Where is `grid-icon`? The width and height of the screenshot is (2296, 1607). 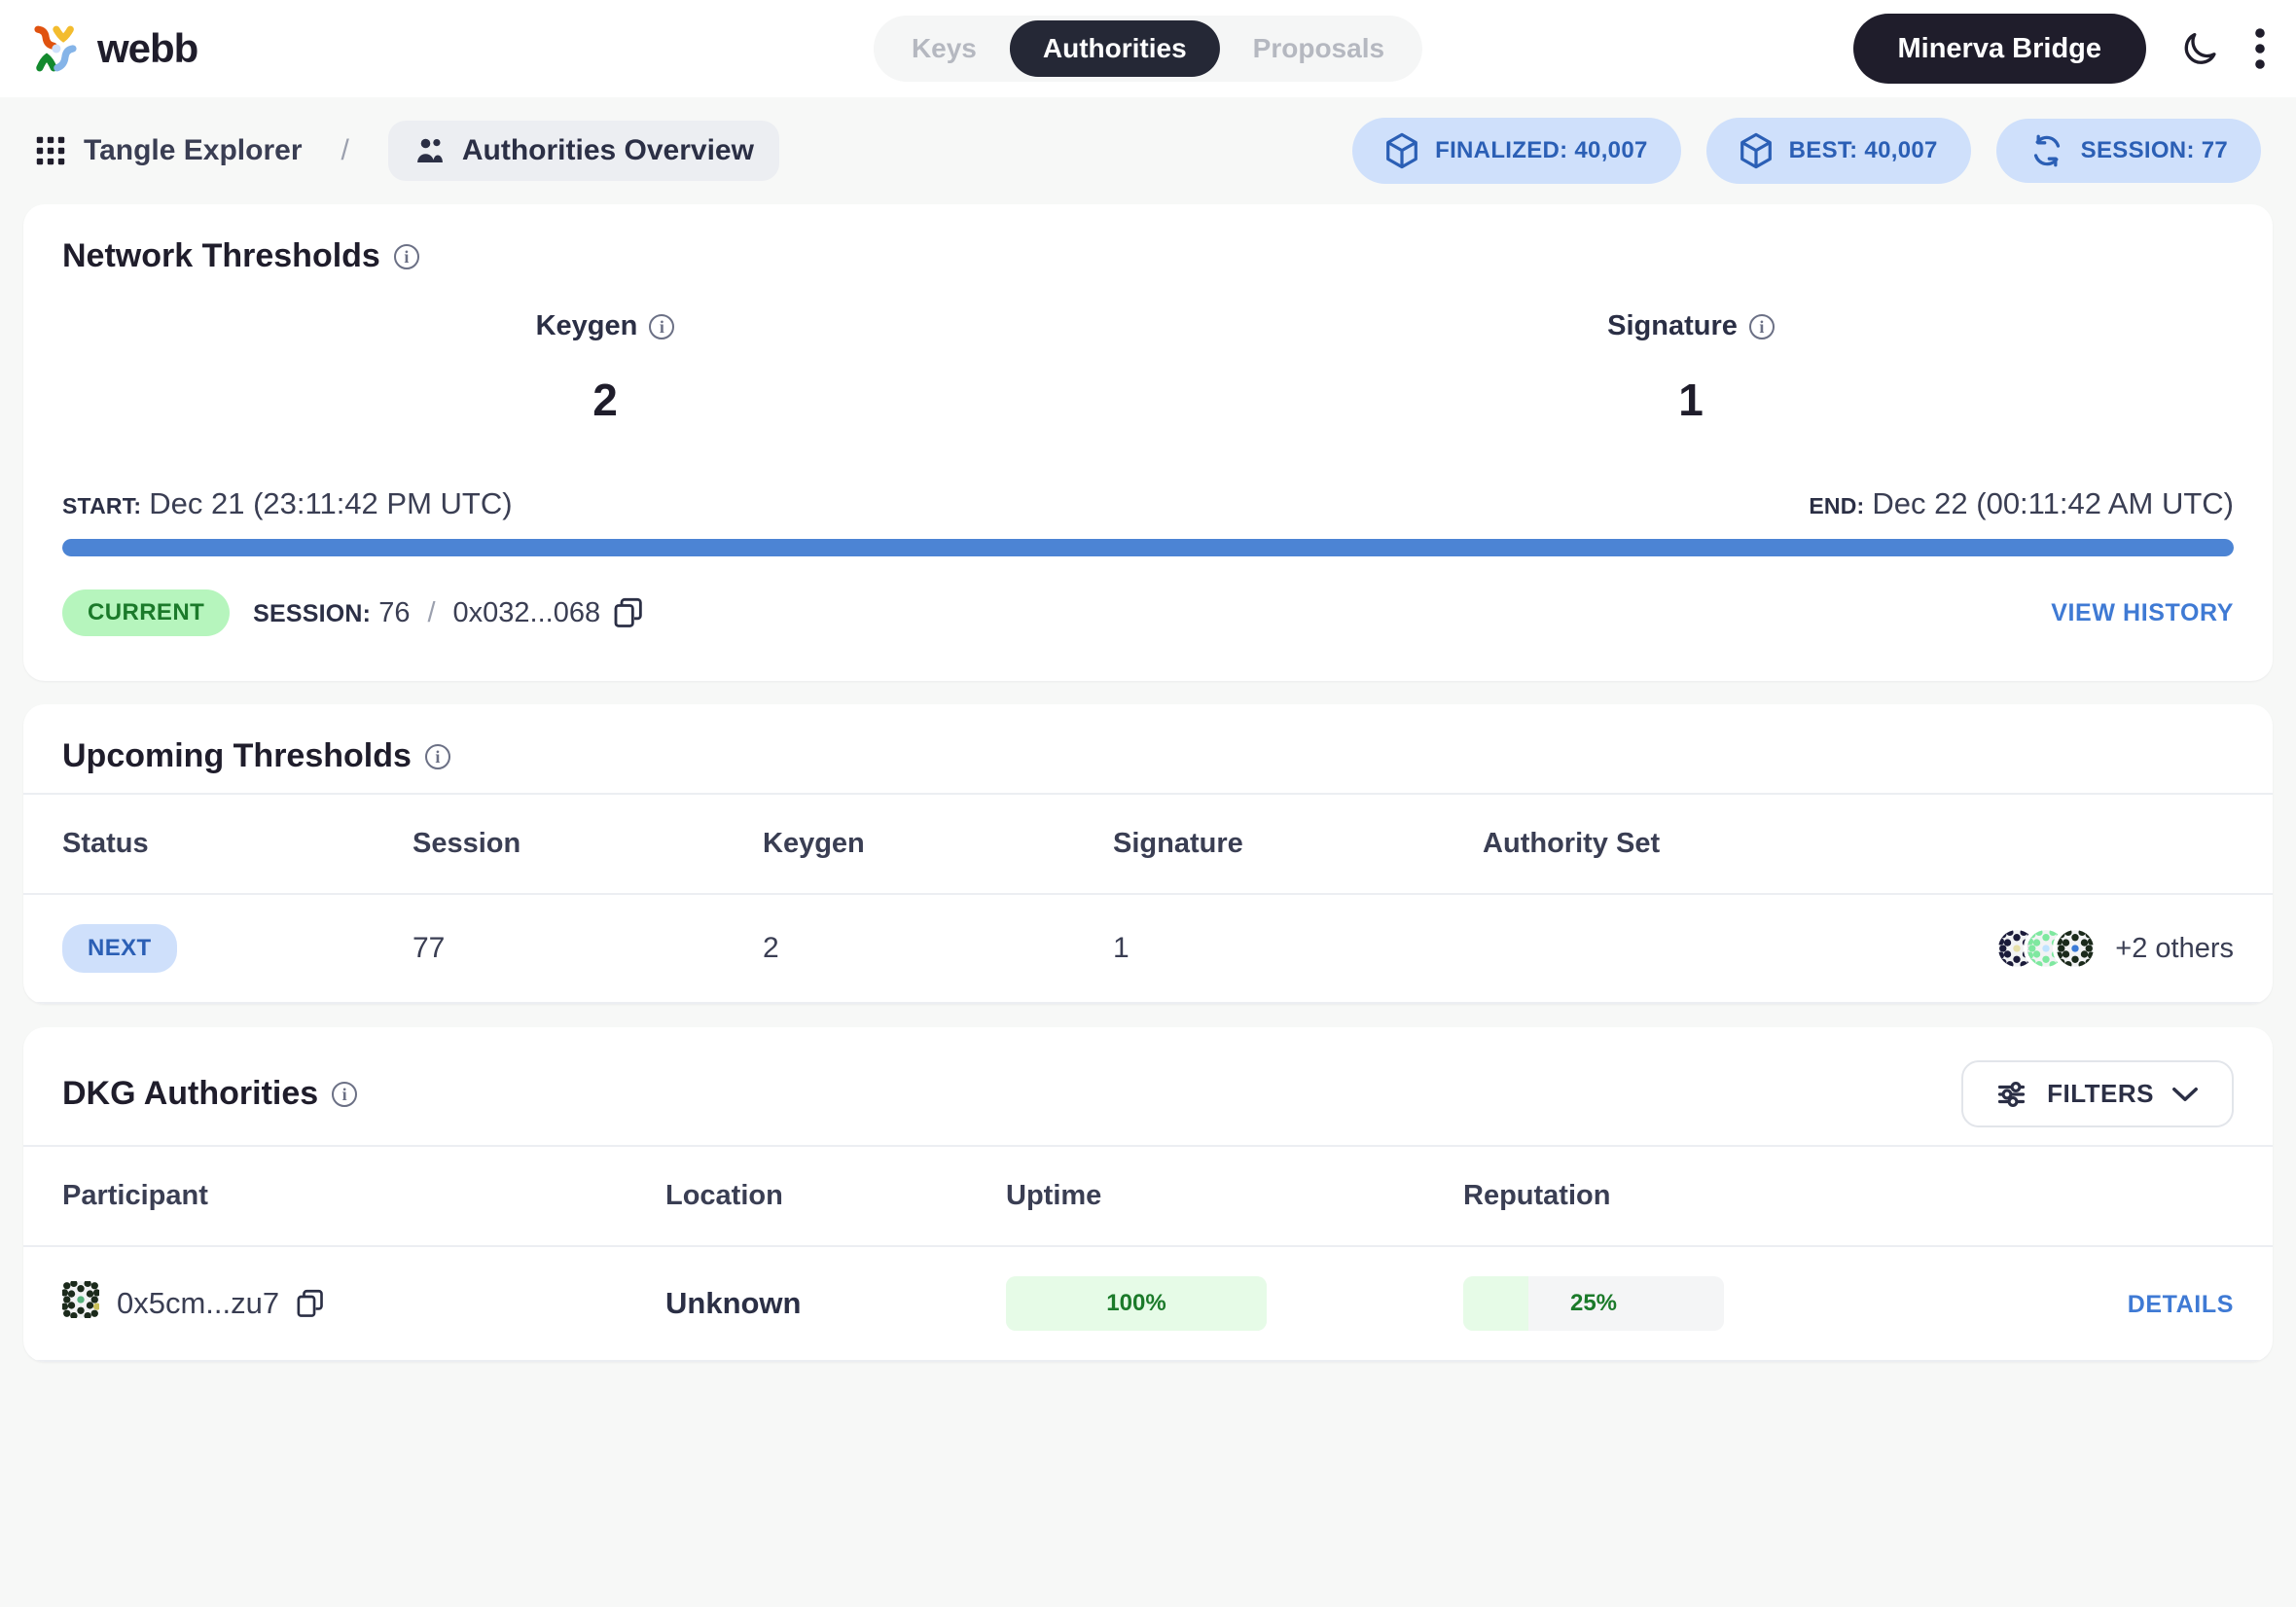 grid-icon is located at coordinates (50, 150).